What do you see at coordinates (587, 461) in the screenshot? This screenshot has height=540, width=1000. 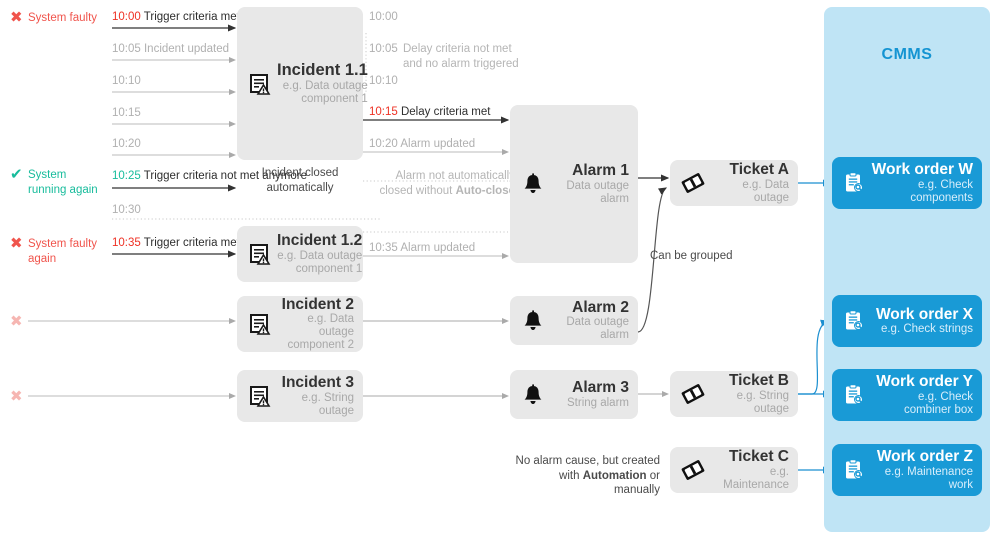 I see `note-line-1: No alarm cause, but created` at bounding box center [587, 461].